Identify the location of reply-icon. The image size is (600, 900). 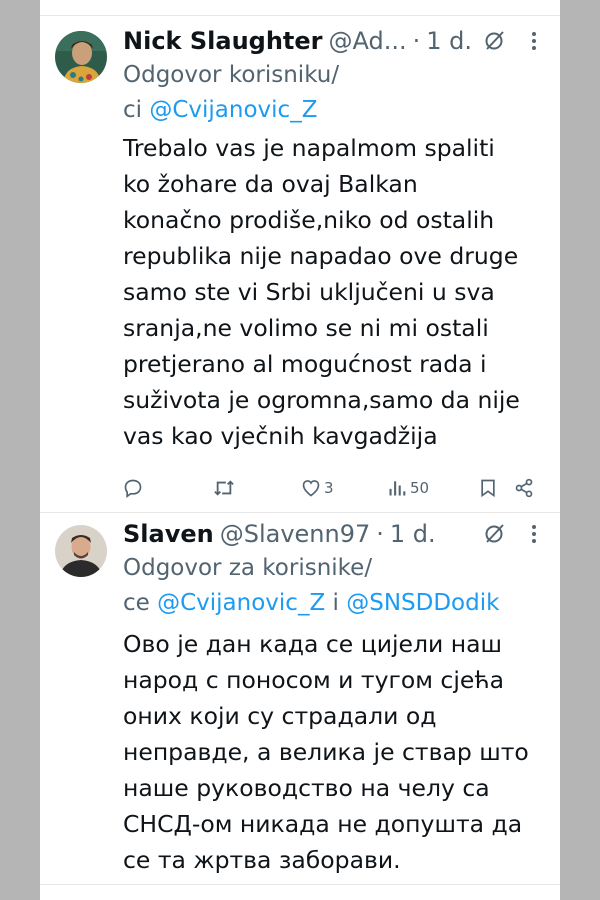
(133, 488).